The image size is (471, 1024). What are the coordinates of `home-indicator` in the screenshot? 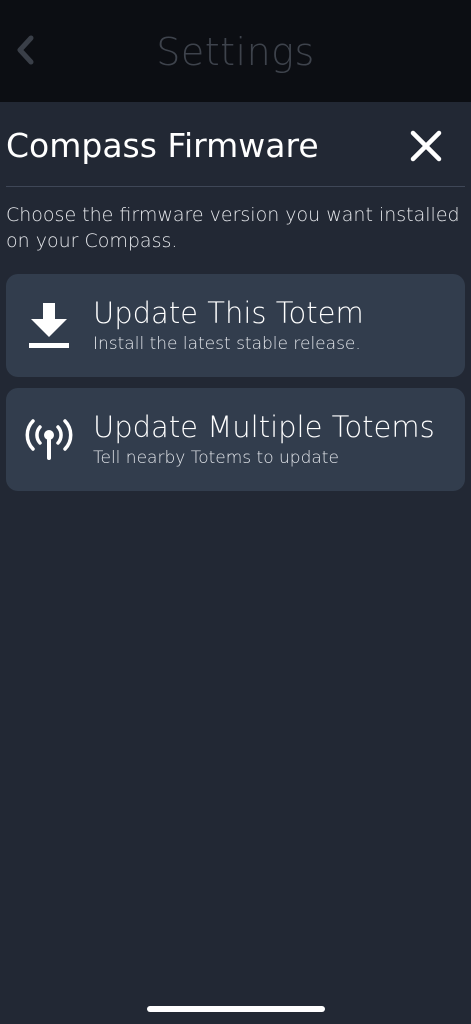 It's located at (236, 1009).